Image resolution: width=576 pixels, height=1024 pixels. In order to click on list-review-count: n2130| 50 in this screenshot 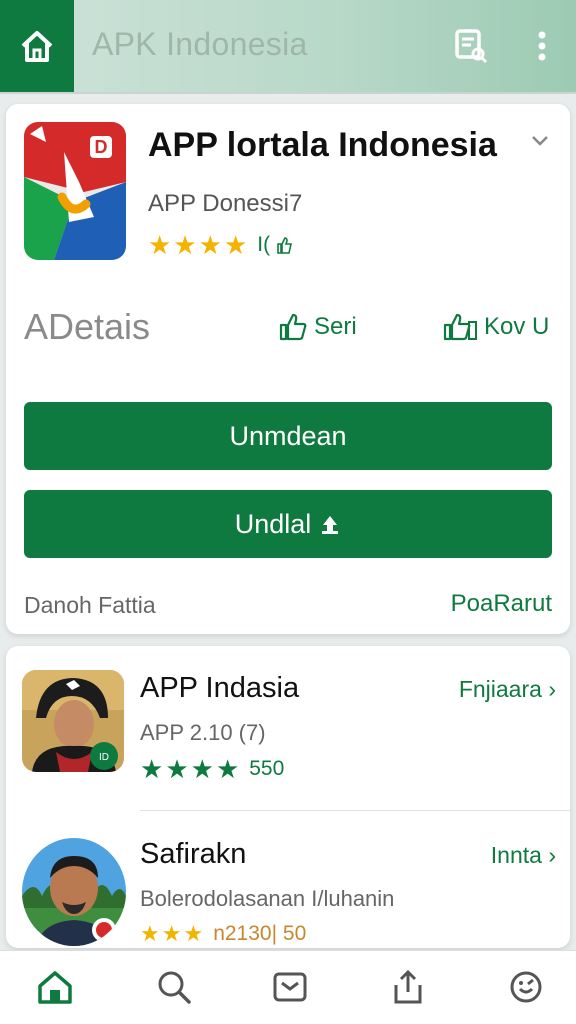, I will do `click(260, 933)`.